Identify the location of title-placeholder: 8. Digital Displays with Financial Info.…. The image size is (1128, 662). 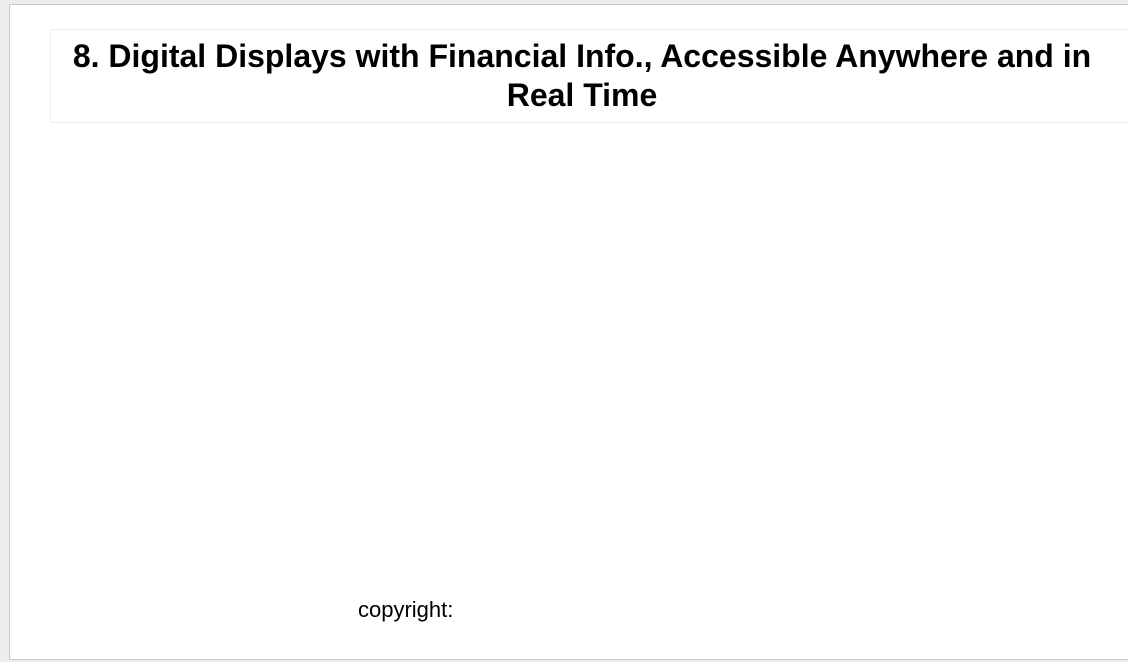
(589, 76).